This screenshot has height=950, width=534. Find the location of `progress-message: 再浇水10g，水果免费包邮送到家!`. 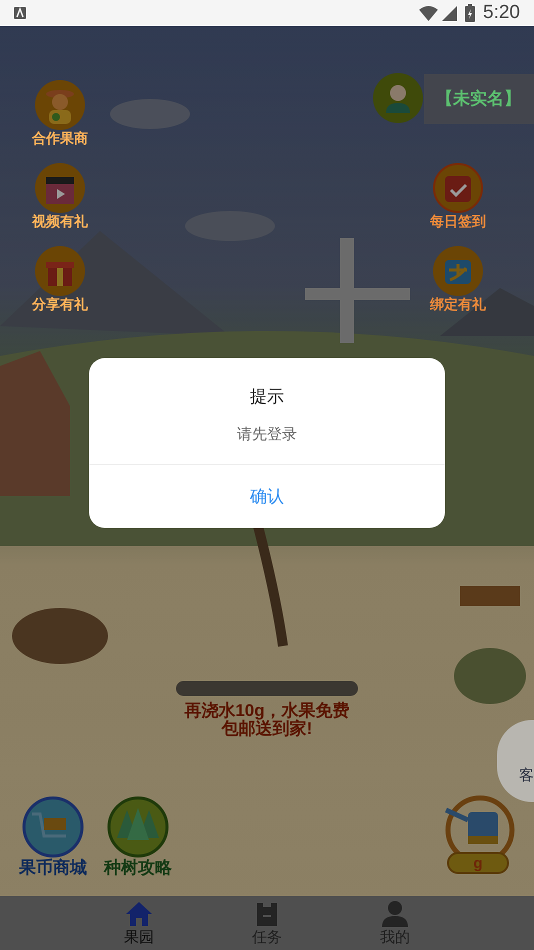

progress-message: 再浇水10g，水果免费包邮送到家! is located at coordinates (267, 720).